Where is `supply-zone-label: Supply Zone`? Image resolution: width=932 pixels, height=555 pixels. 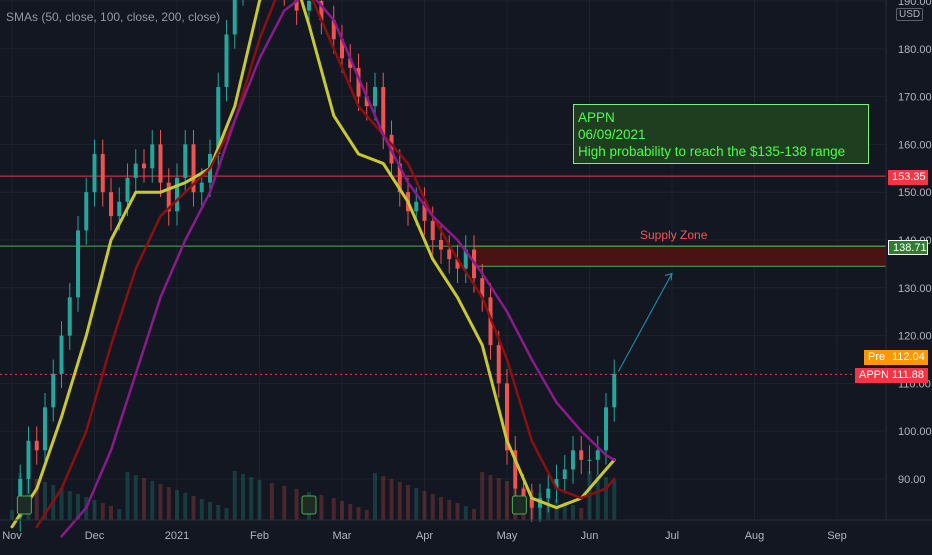
supply-zone-label: Supply Zone is located at coordinates (674, 235).